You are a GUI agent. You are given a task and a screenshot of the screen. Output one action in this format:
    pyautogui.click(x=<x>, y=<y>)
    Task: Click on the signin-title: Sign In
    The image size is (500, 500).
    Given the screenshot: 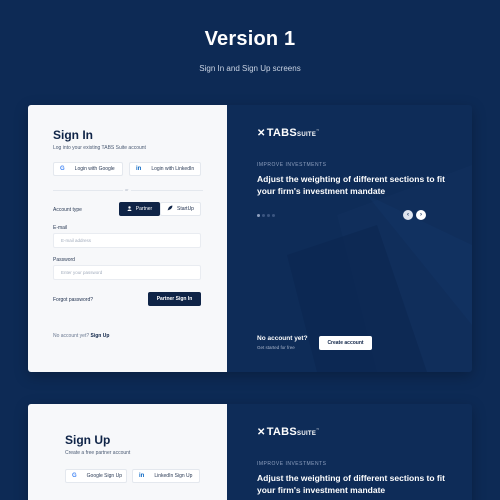 What is the action you would take?
    pyautogui.click(x=73, y=135)
    